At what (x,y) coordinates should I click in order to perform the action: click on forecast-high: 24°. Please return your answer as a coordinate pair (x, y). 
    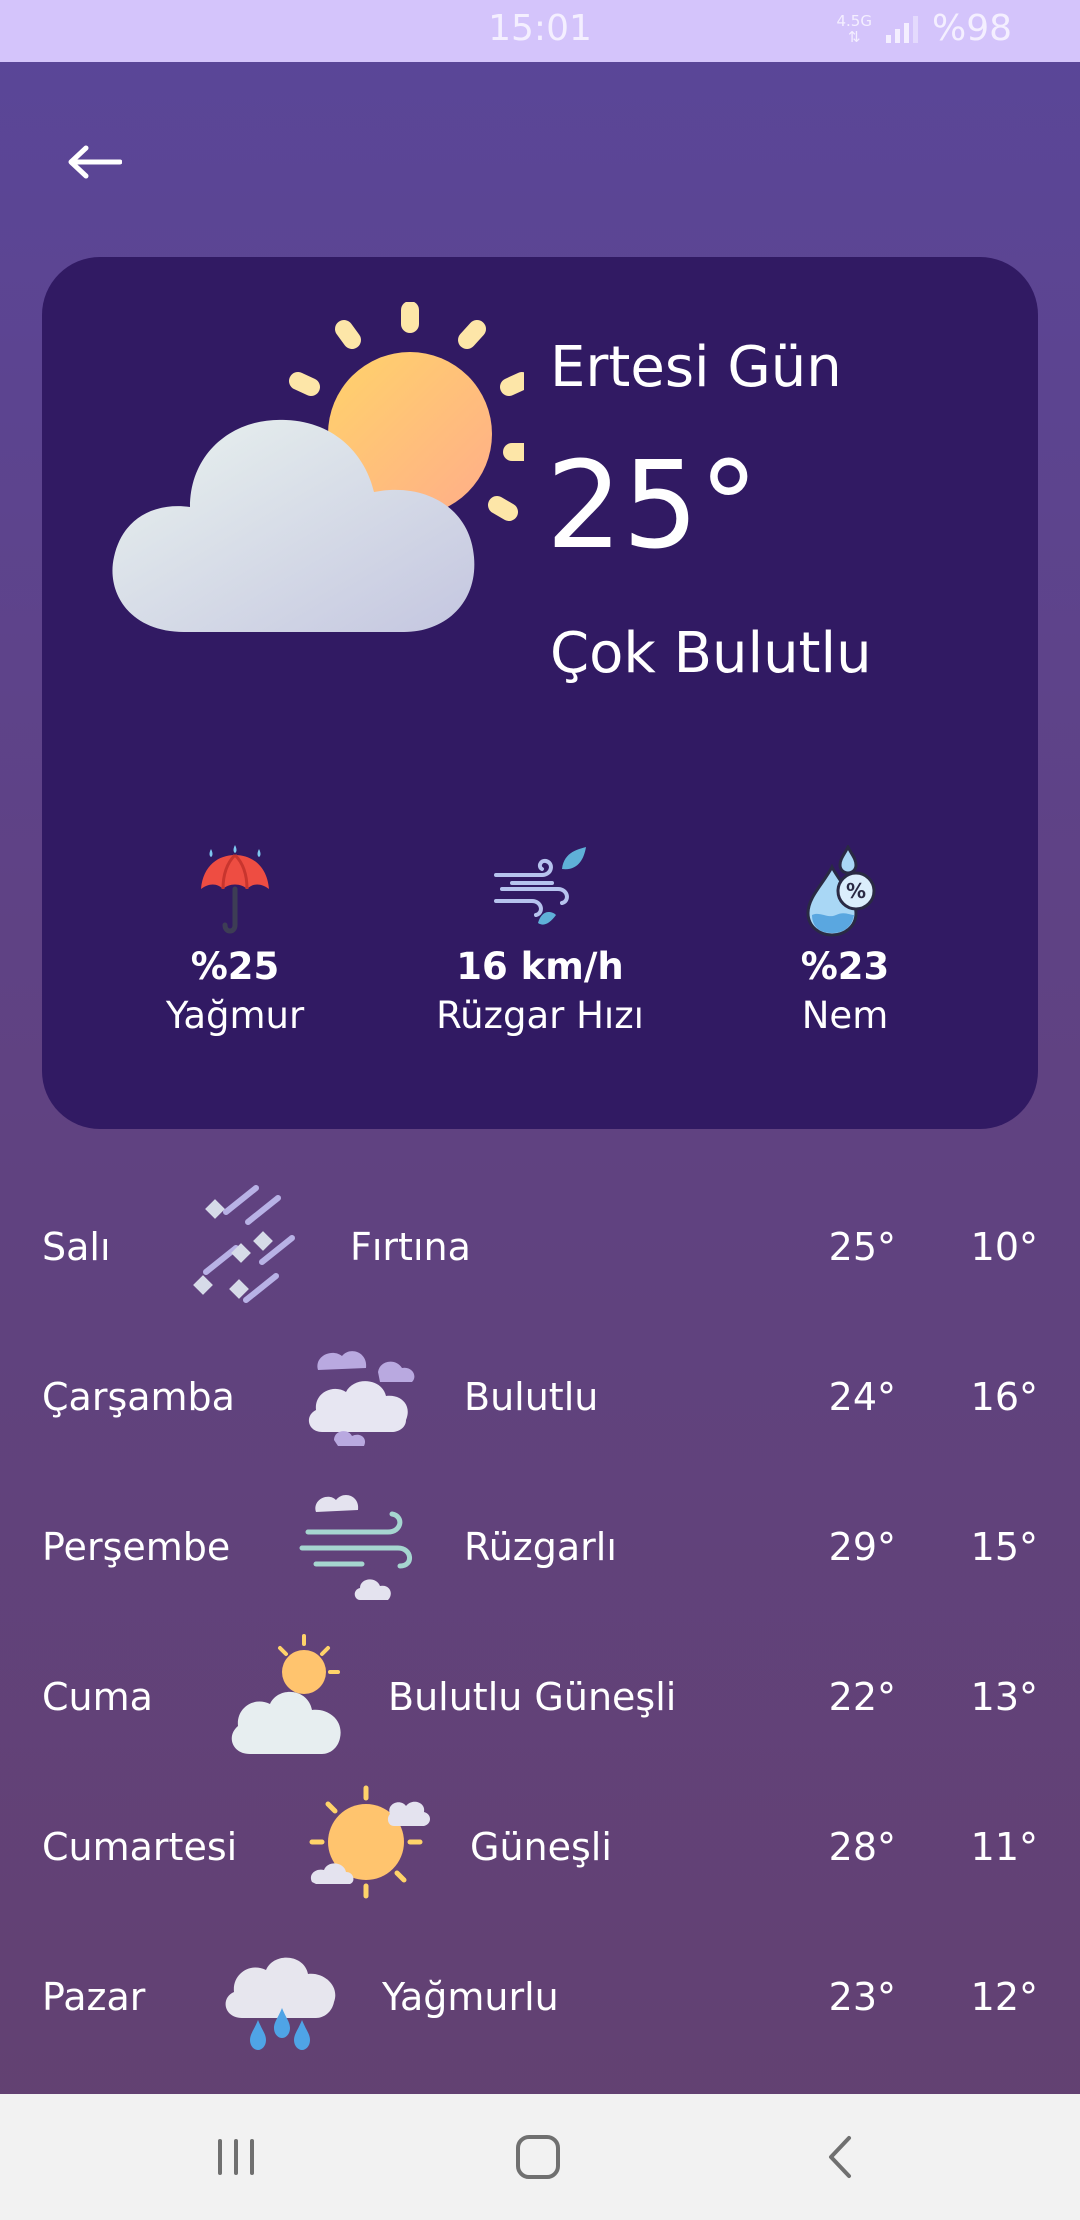
    Looking at the image, I should click on (862, 1397).